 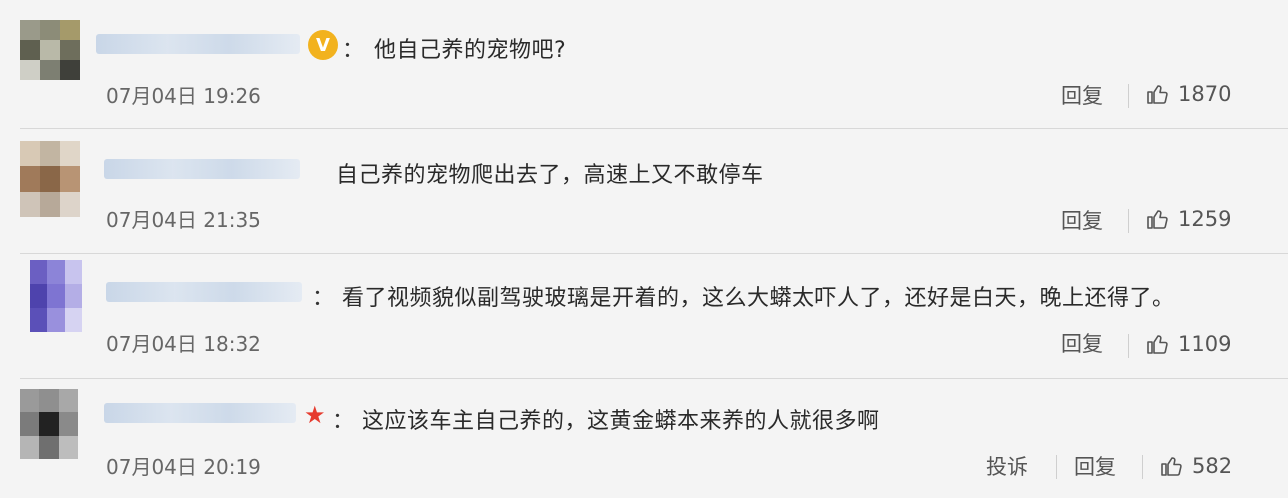 What do you see at coordinates (1212, 466) in the screenshot?
I see `like-count: 582` at bounding box center [1212, 466].